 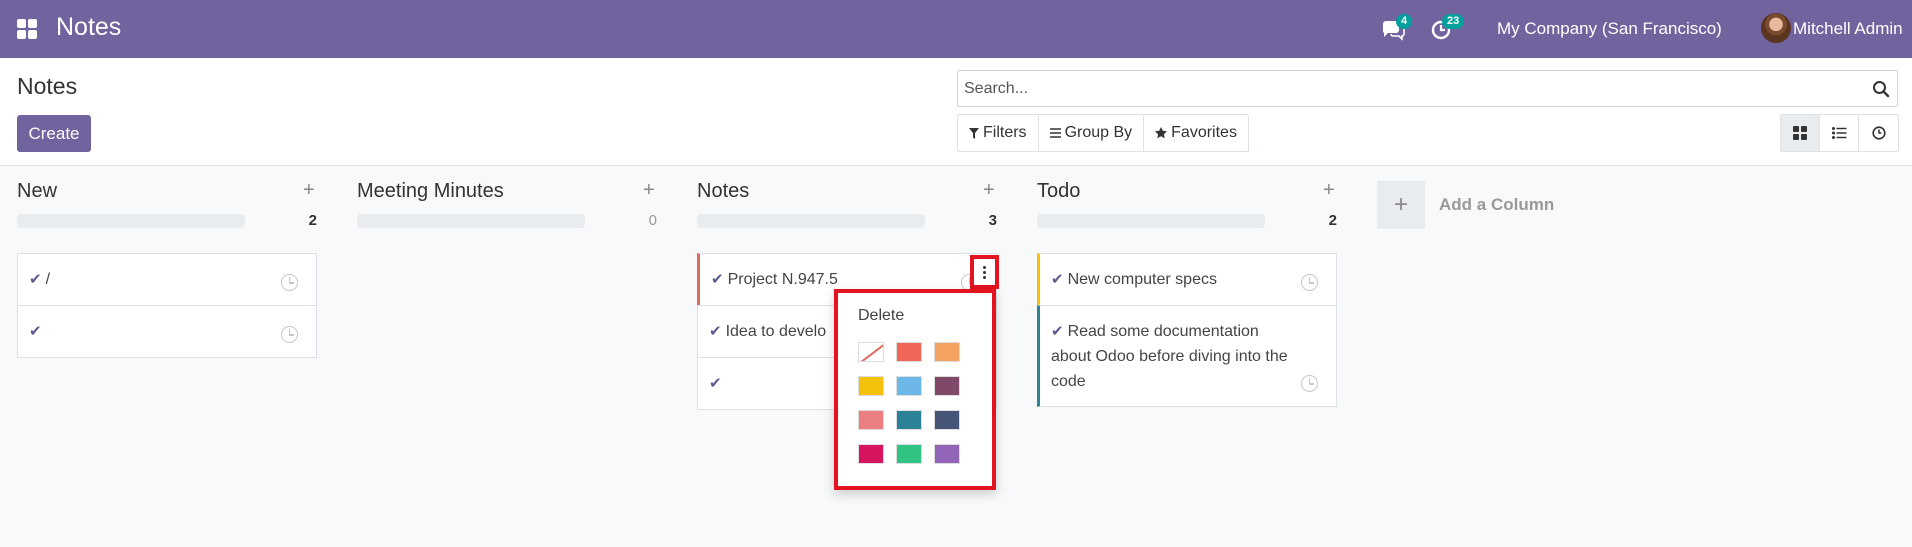 I want to click on card-options-toggle, so click(x=984, y=272).